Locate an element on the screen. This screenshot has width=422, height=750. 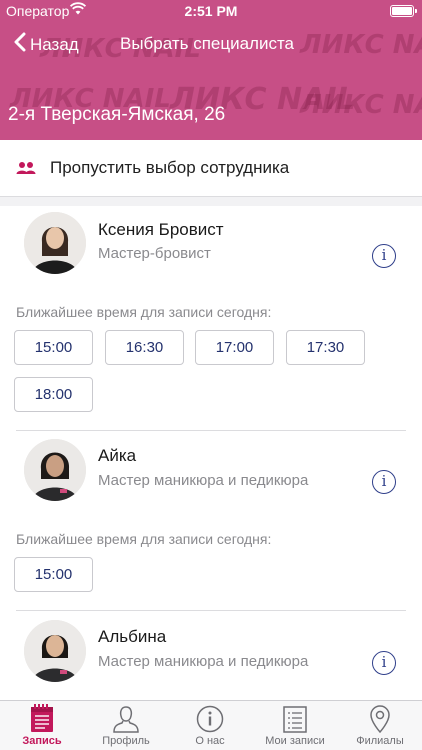
skip-label: Пропустить выбор сотрудника is located at coordinates (170, 167).